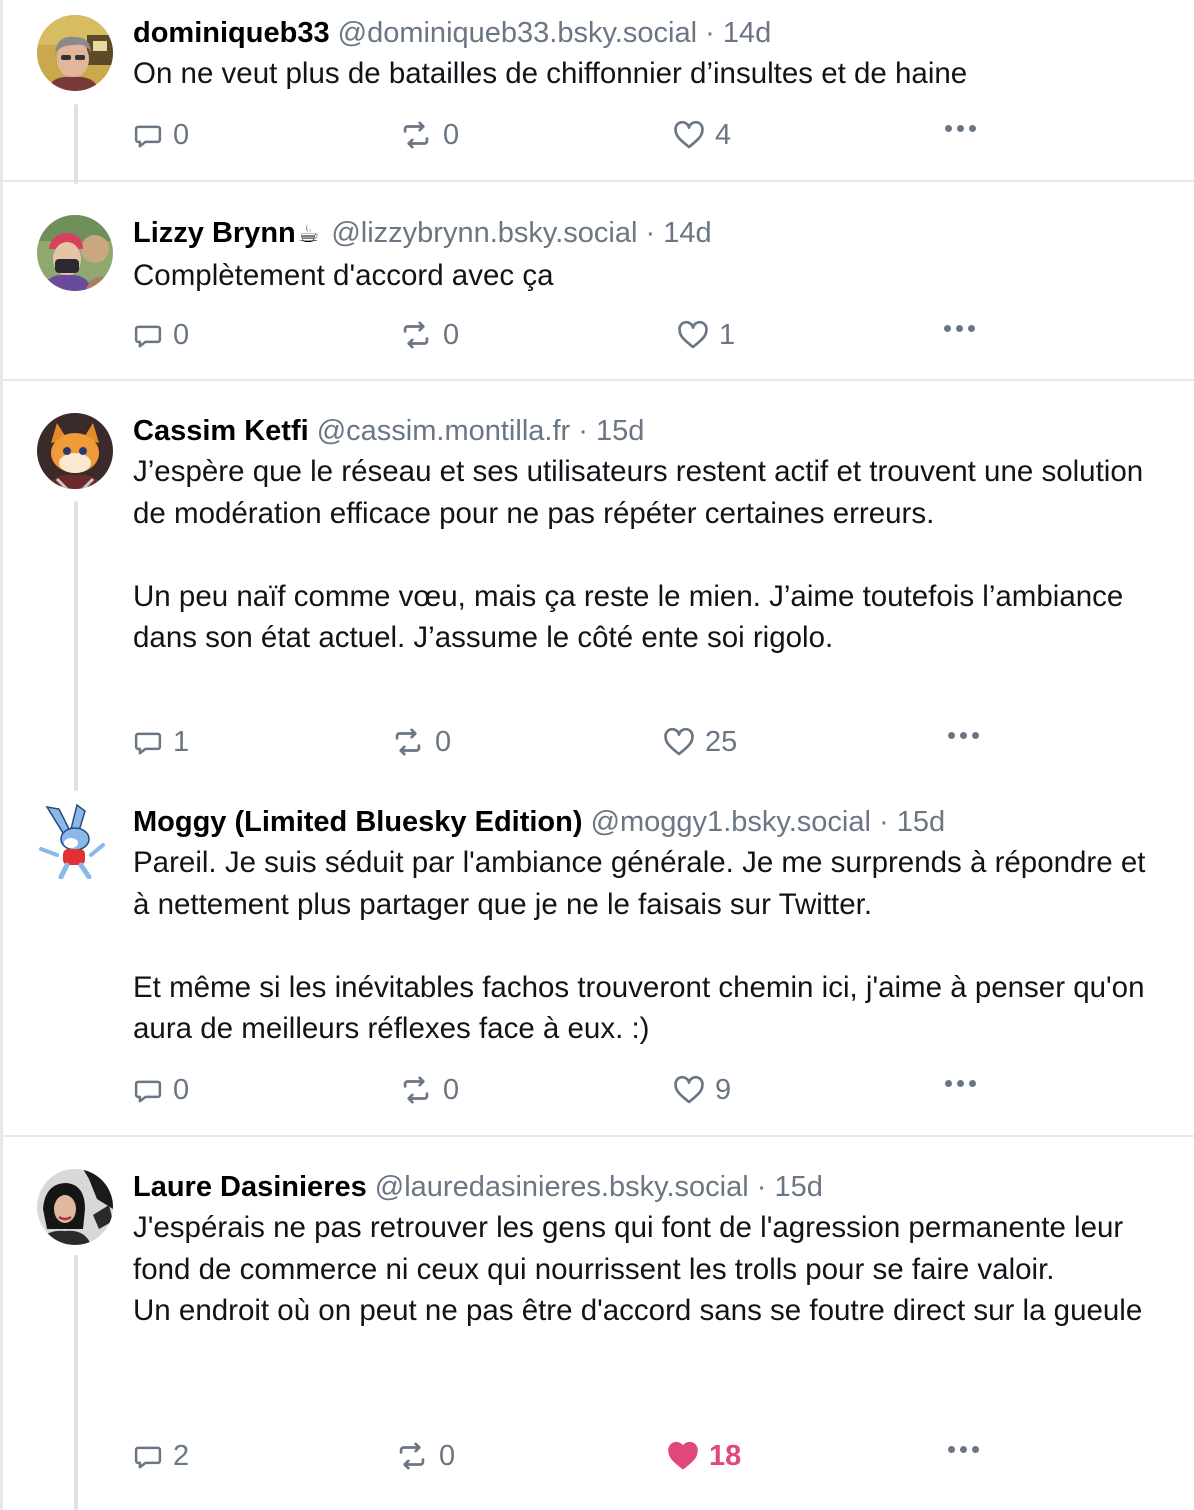 This screenshot has height=1510, width=1194. I want to click on reply-count: 2, so click(181, 1455).